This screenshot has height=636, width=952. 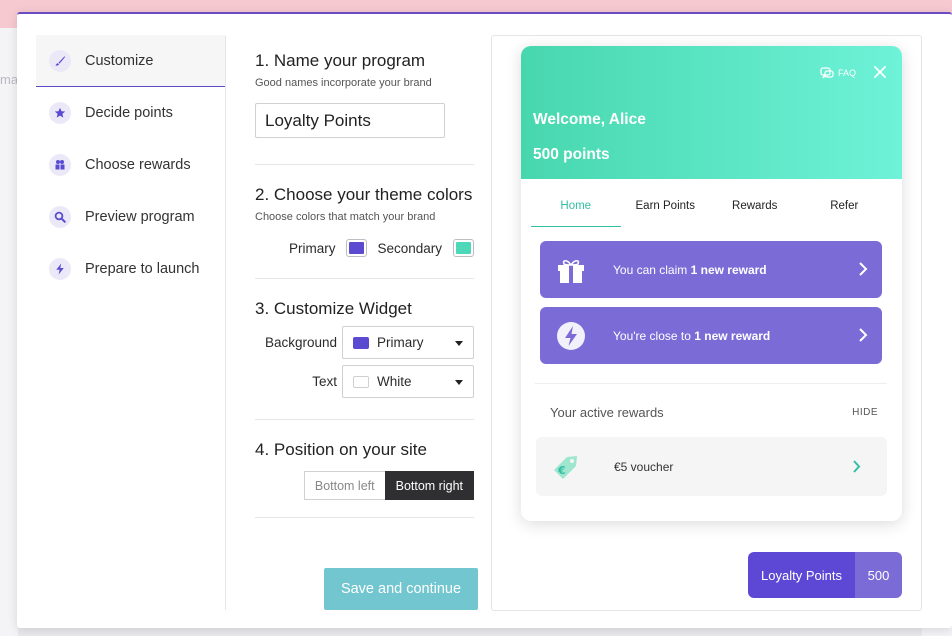 What do you see at coordinates (845, 210) in the screenshot?
I see `tab-refer: Refer` at bounding box center [845, 210].